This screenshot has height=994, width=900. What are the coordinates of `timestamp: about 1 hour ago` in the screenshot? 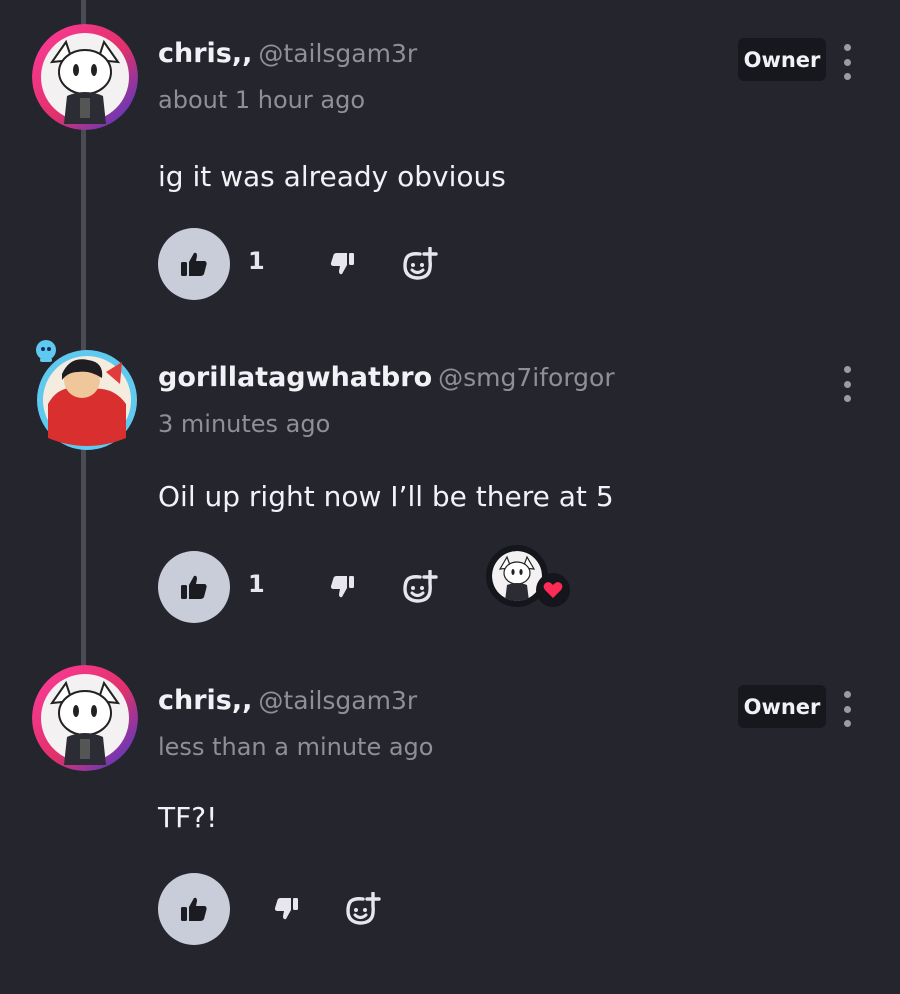 It's located at (261, 100).